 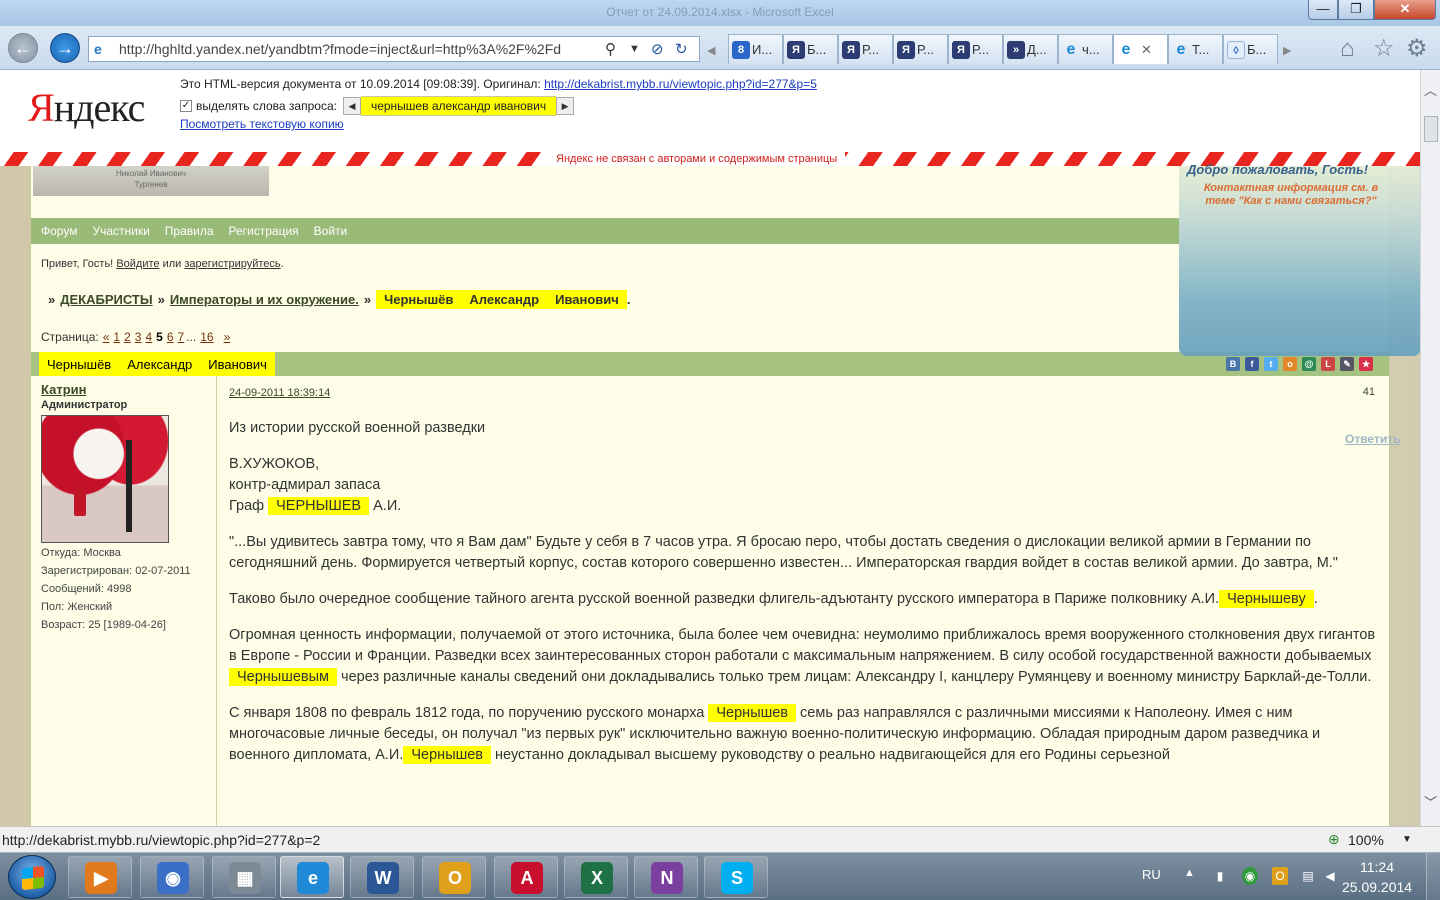 What do you see at coordinates (961, 49) in the screenshot?
I see `tab-favicon-icon: Я` at bounding box center [961, 49].